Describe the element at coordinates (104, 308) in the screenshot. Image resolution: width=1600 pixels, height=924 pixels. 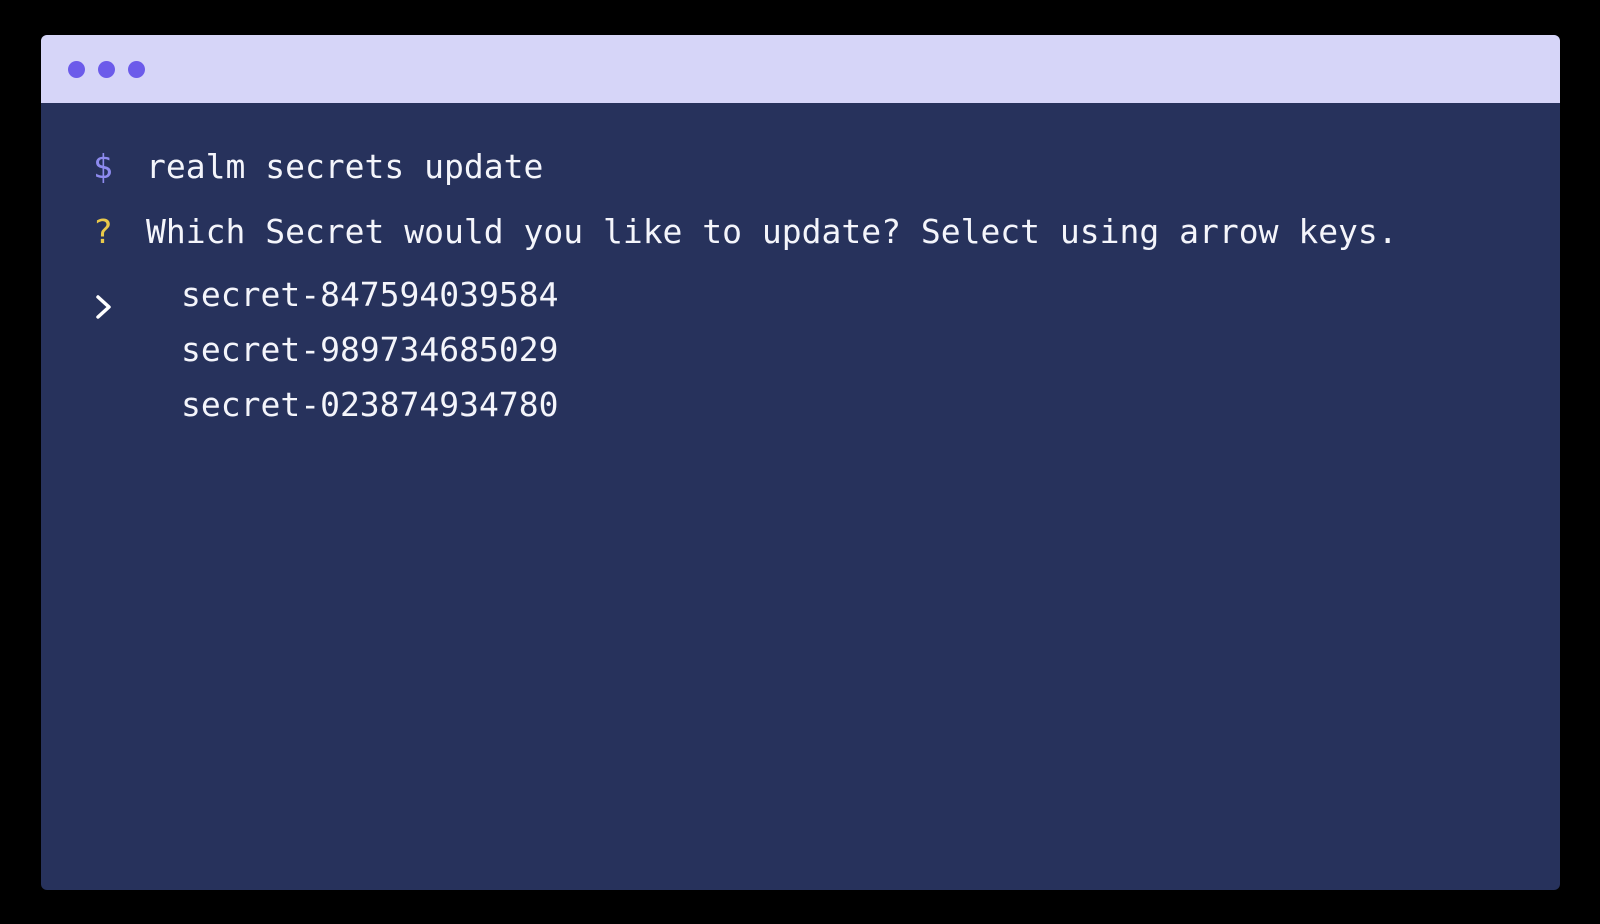
I see `chevron-right-icon` at that location.